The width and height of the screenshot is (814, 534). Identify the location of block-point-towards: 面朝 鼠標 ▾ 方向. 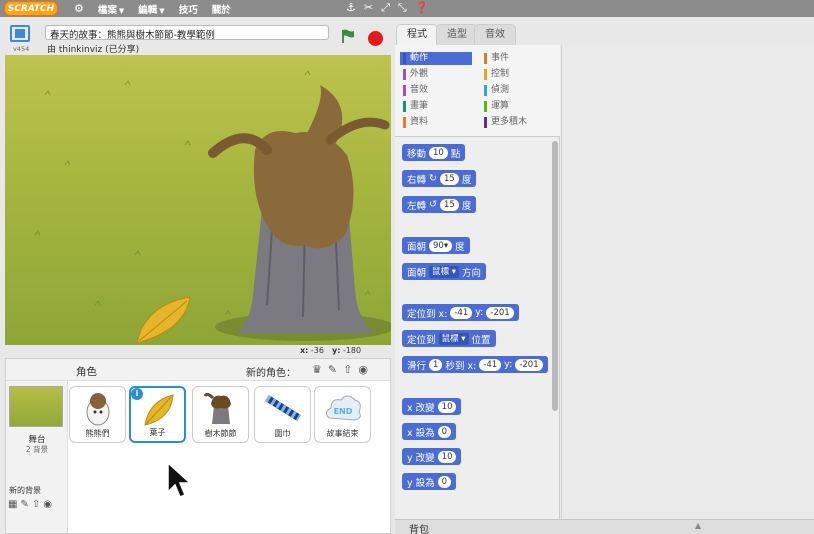
(444, 271).